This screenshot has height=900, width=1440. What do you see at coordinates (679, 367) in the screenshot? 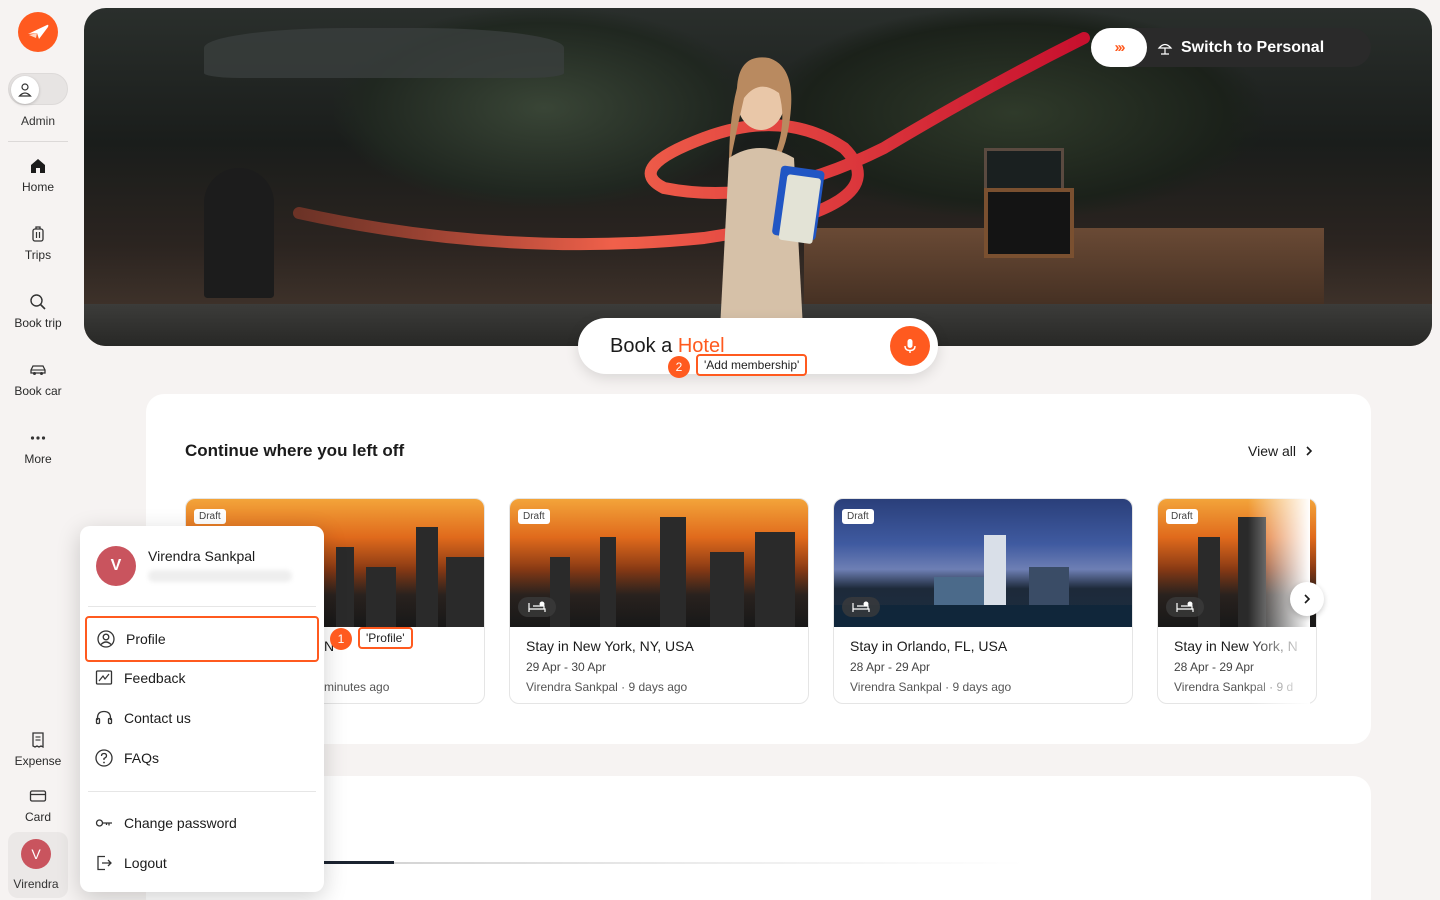
I see `annotation-marker: 2` at bounding box center [679, 367].